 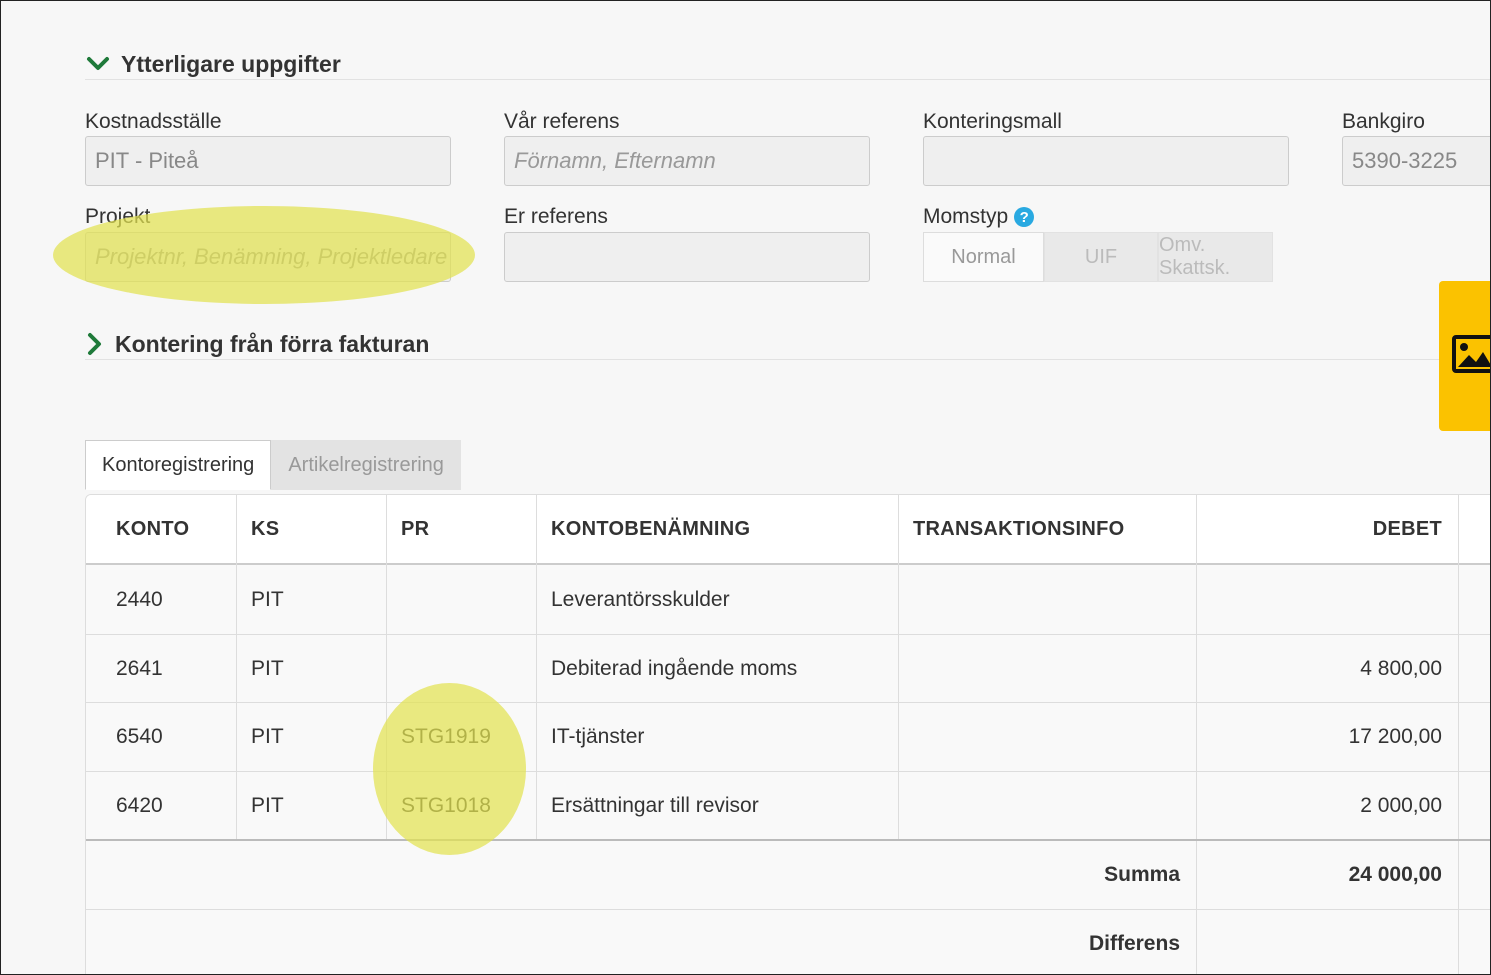 I want to click on er-referens-field, so click(x=687, y=257).